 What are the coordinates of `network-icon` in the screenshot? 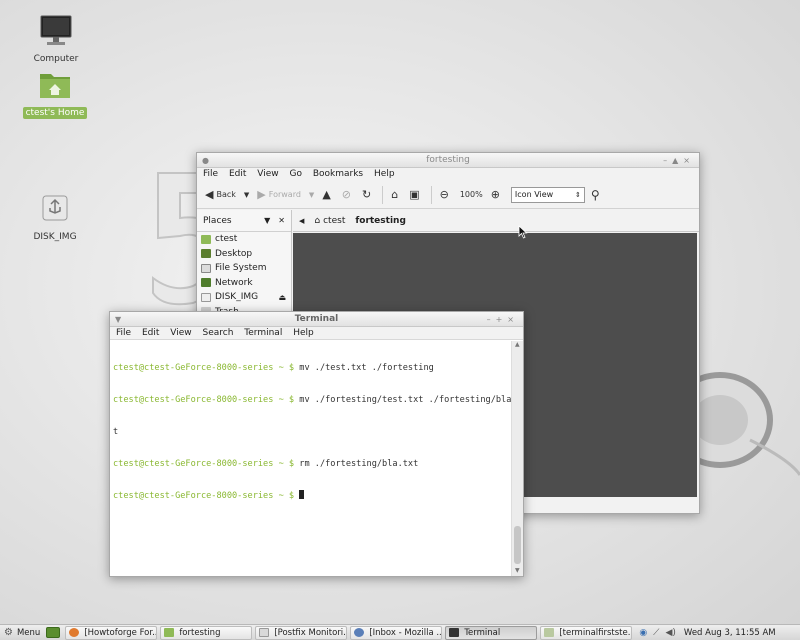 It's located at (206, 283).